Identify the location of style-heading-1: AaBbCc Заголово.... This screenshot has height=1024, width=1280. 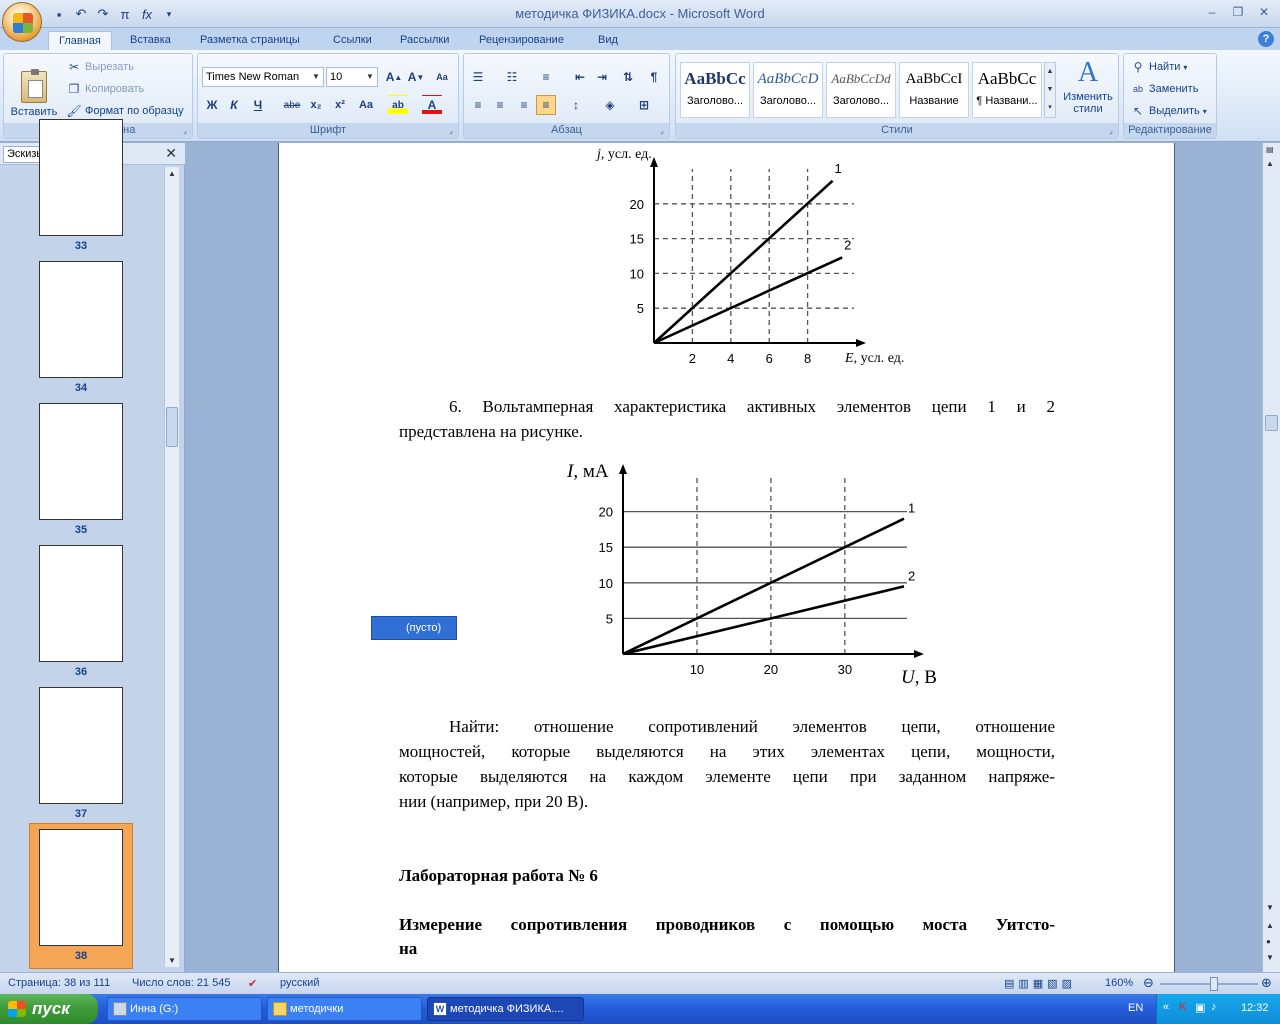
(715, 90).